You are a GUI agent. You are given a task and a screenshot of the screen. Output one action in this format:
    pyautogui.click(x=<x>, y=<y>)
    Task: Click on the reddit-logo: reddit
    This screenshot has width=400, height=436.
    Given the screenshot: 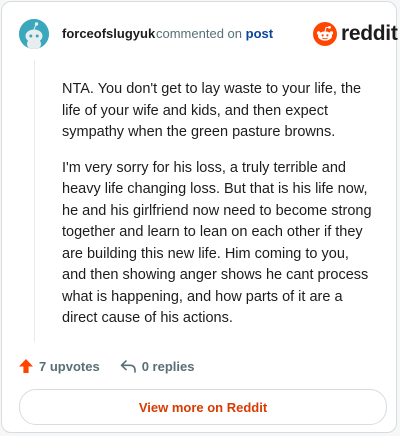 What is the action you would take?
    pyautogui.click(x=355, y=34)
    